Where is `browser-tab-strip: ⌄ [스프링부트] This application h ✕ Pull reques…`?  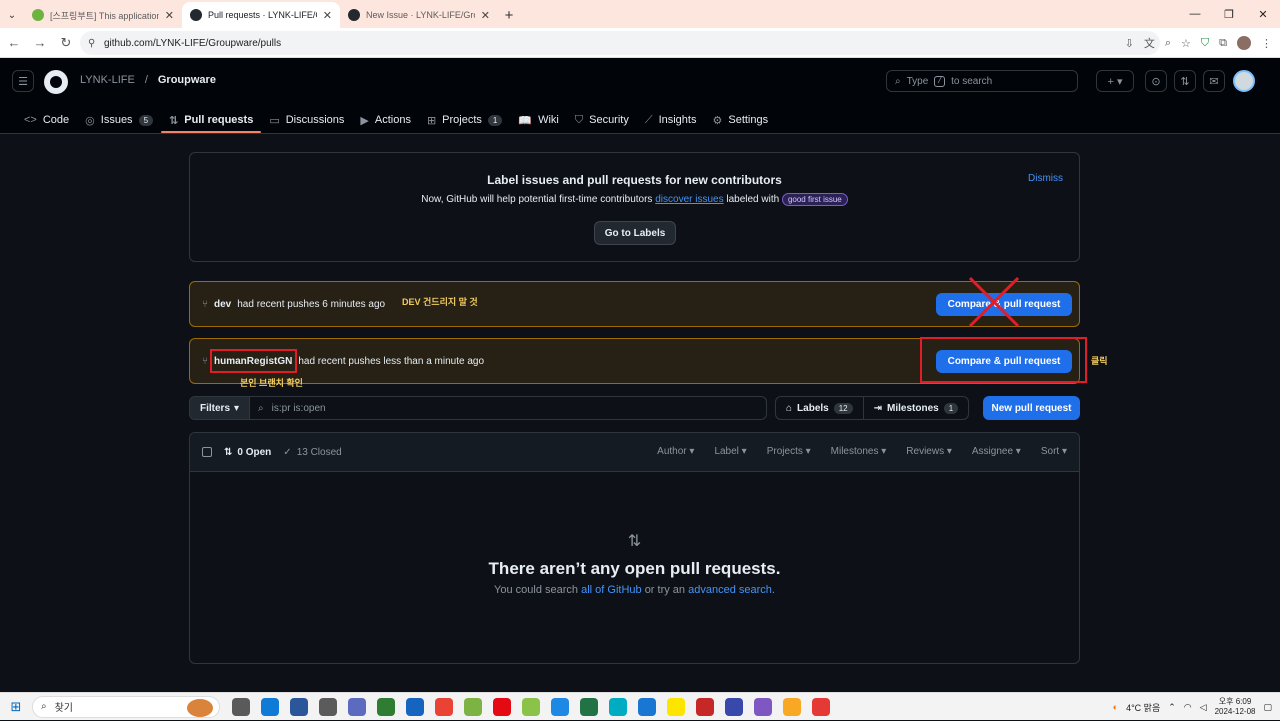
browser-tab-strip: ⌄ [스프링부트] This application h ✕ Pull reques… is located at coordinates (640, 14).